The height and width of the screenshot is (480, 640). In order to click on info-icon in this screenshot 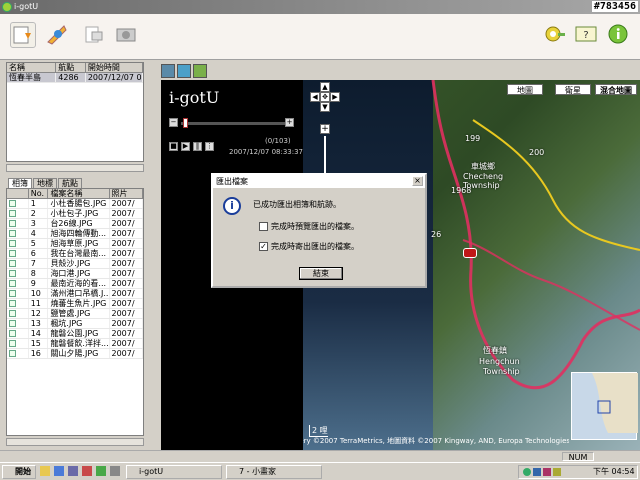, I will do `click(619, 35)`.